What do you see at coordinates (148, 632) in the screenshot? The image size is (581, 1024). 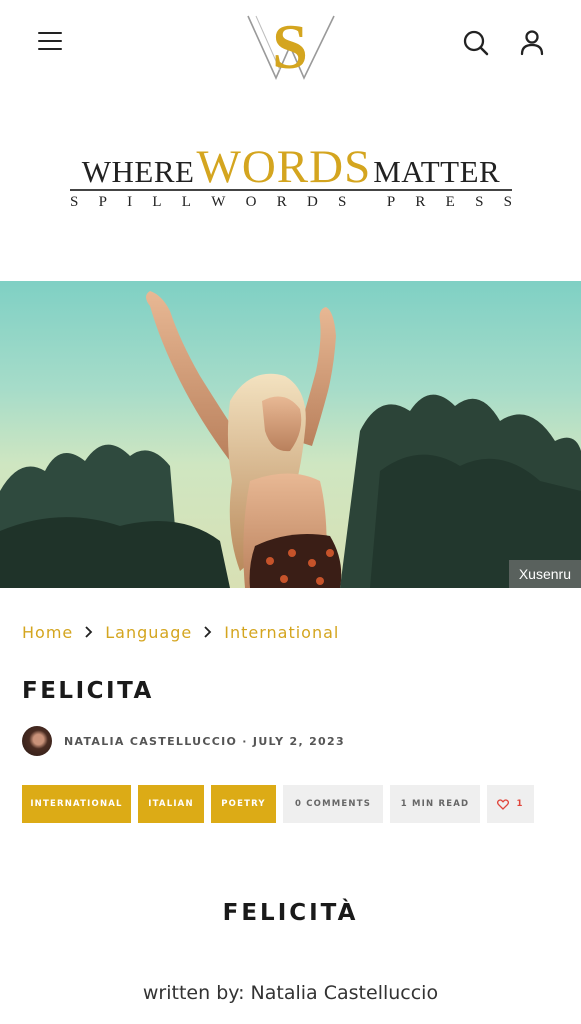 I see `breadcrumb-language: Language` at bounding box center [148, 632].